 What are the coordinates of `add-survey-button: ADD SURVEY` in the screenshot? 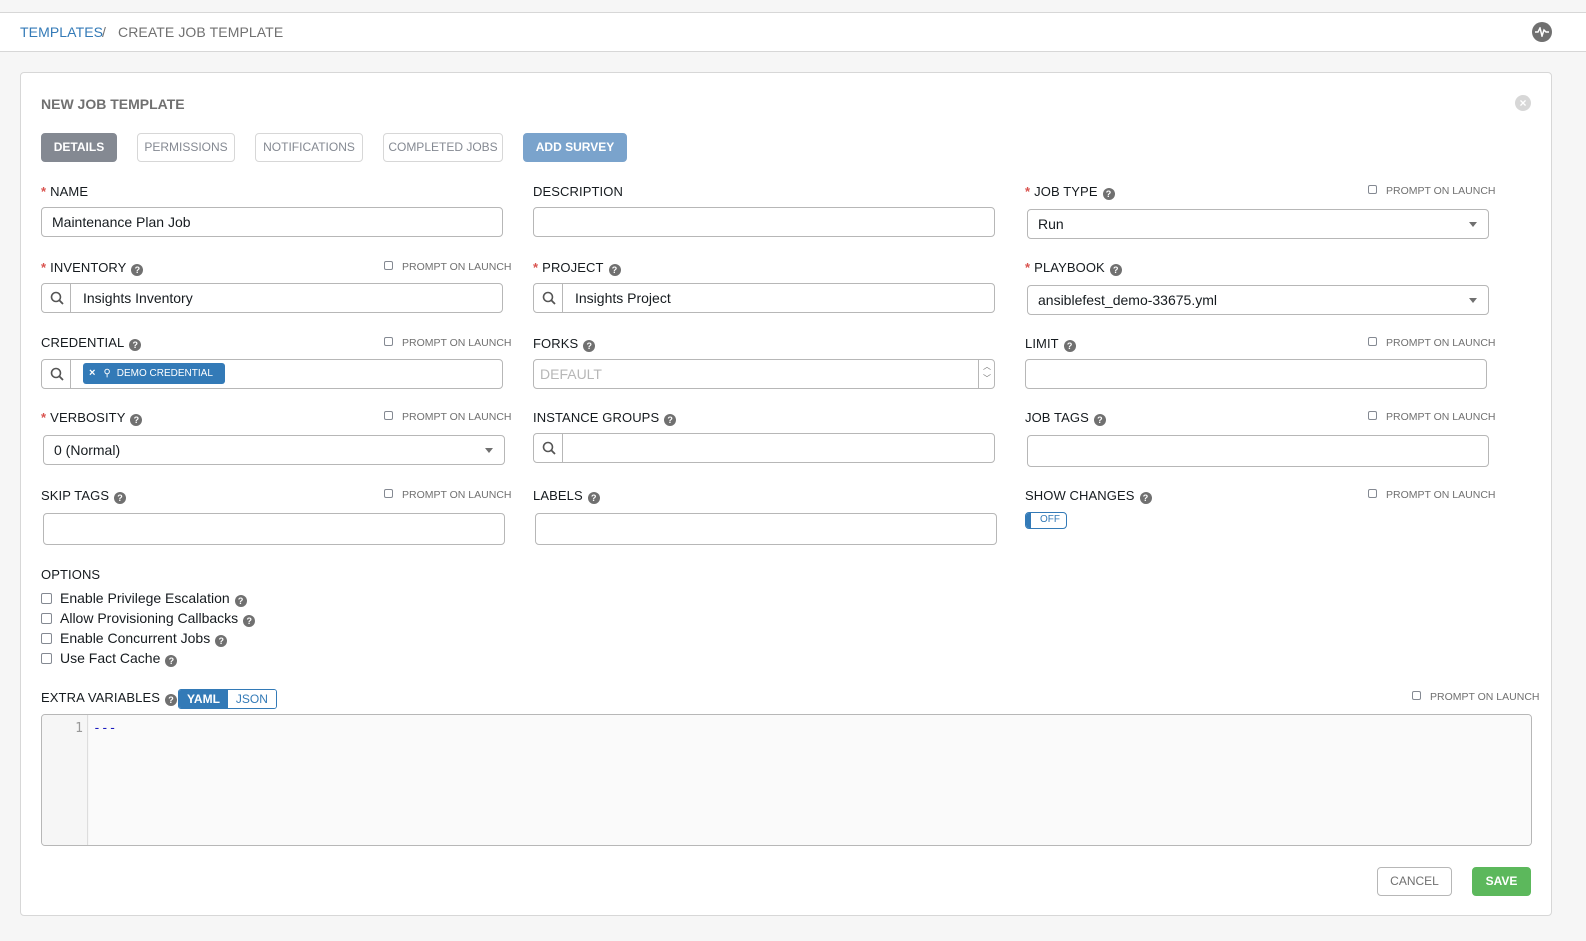 It's located at (575, 147).